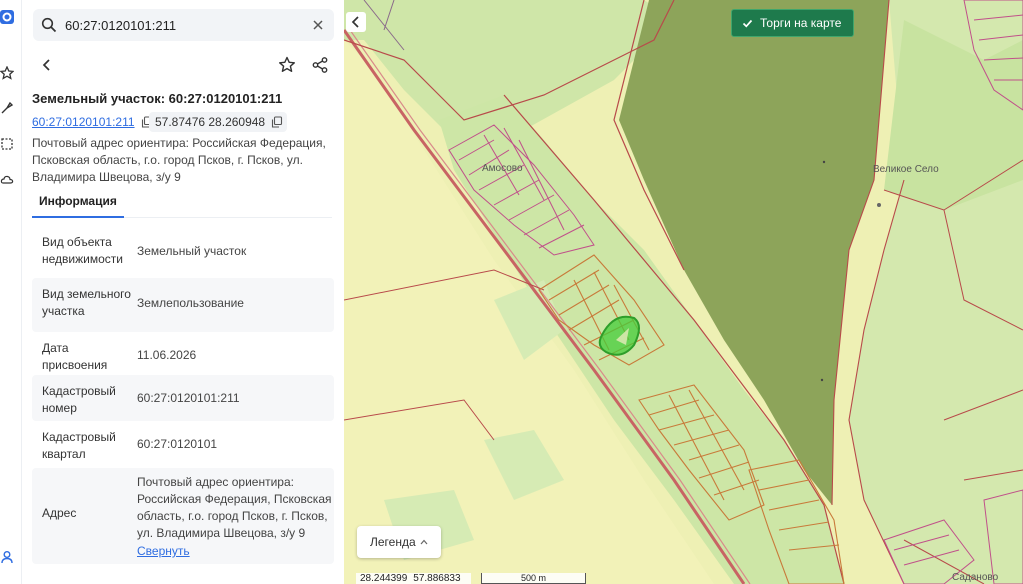  Describe the element at coordinates (210, 122) in the screenshot. I see `coordinates-text: 57.87476 28.260948` at that location.